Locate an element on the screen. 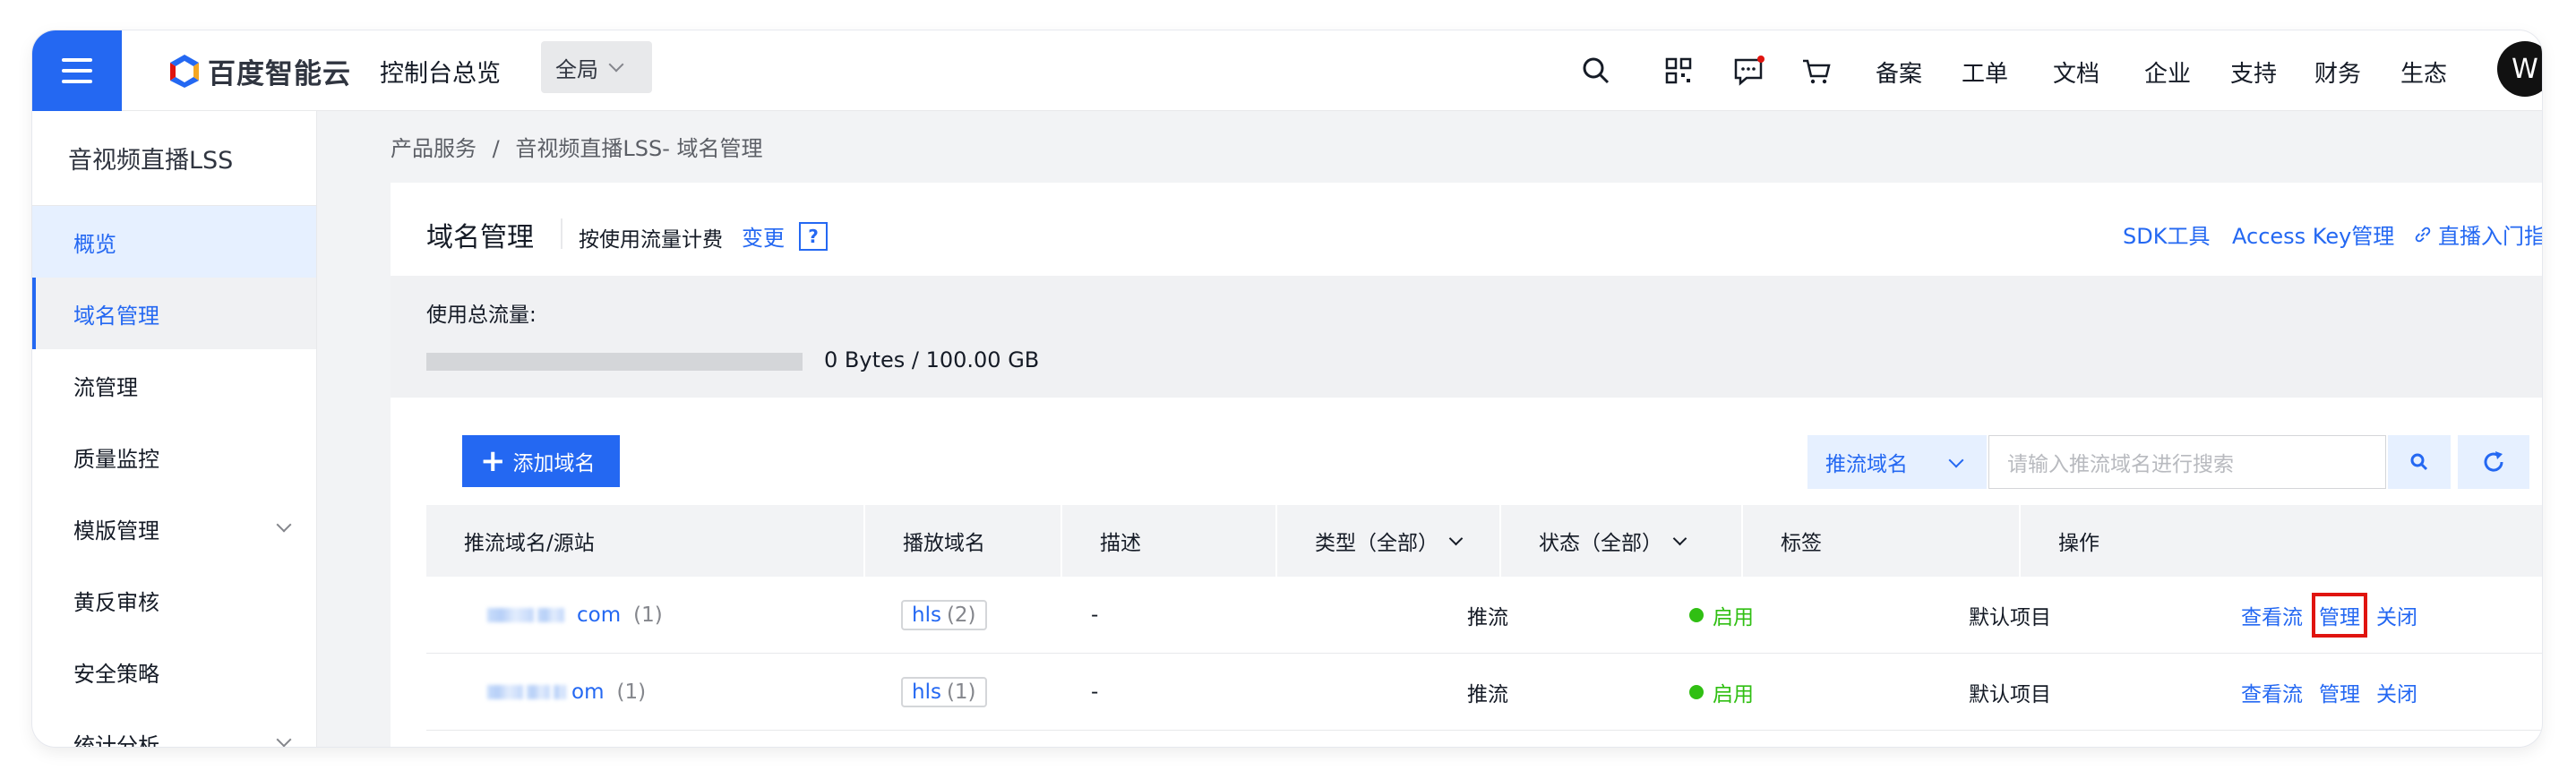 This screenshot has height=779, width=2576. breadcrumb-current: 音视频直播LSS- 域名管理 is located at coordinates (639, 148).